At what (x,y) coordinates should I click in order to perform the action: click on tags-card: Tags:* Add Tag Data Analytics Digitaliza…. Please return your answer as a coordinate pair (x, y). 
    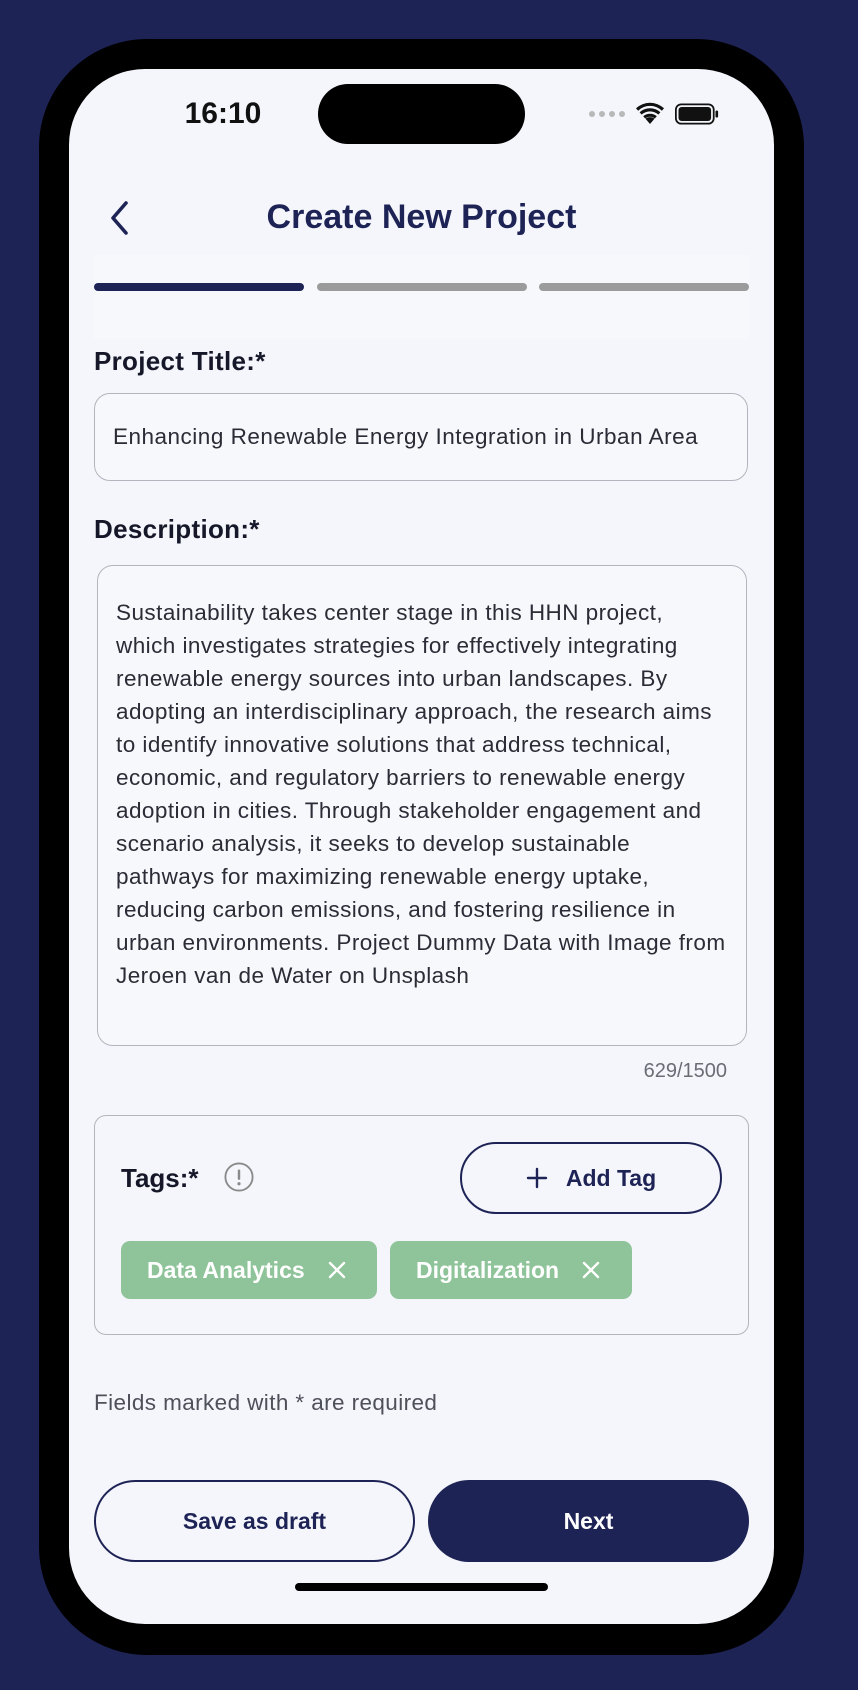
    Looking at the image, I should click on (421, 1225).